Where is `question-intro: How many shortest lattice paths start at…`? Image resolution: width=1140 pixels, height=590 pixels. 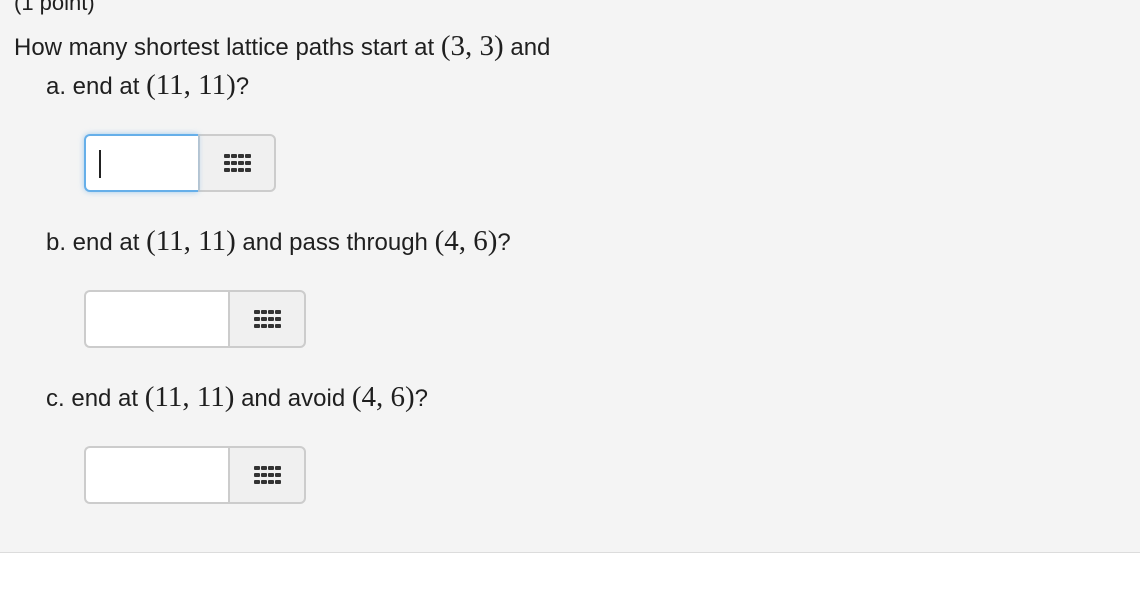 question-intro: How many shortest lattice paths start at… is located at coordinates (282, 47).